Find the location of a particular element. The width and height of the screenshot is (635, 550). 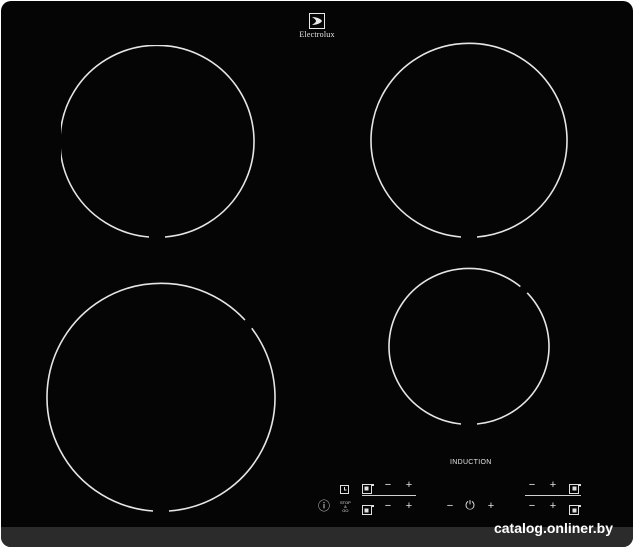

electrolux-logo-icon is located at coordinates (317, 21).